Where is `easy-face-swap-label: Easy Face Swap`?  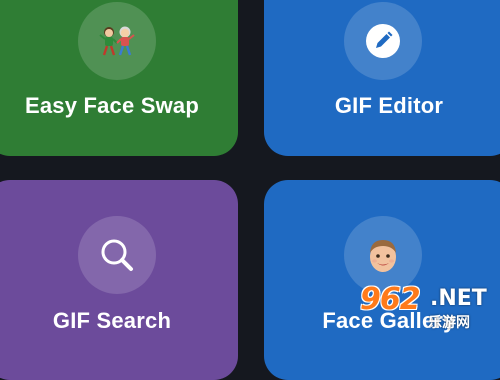
easy-face-swap-label: Easy Face Swap is located at coordinates (111, 105).